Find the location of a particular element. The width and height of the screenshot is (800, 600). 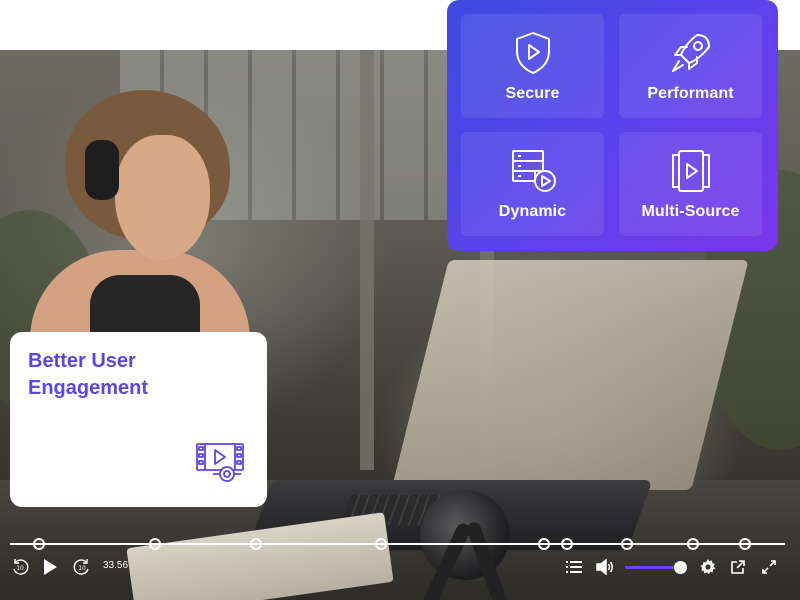

player-controls: 10 10 33.56 is located at coordinates (400, 568).